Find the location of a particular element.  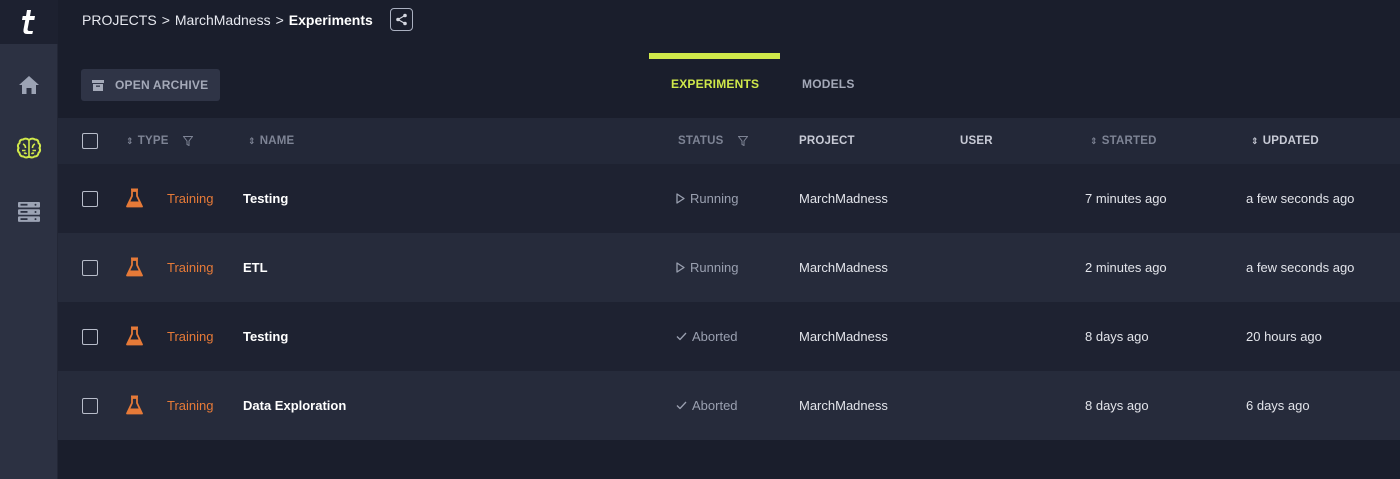

column-header-project: PROJECT is located at coordinates (827, 141).